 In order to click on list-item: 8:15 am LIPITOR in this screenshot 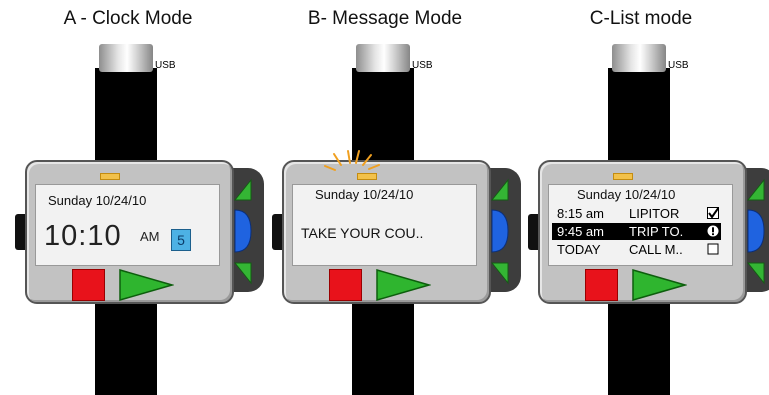, I will do `click(636, 213)`.